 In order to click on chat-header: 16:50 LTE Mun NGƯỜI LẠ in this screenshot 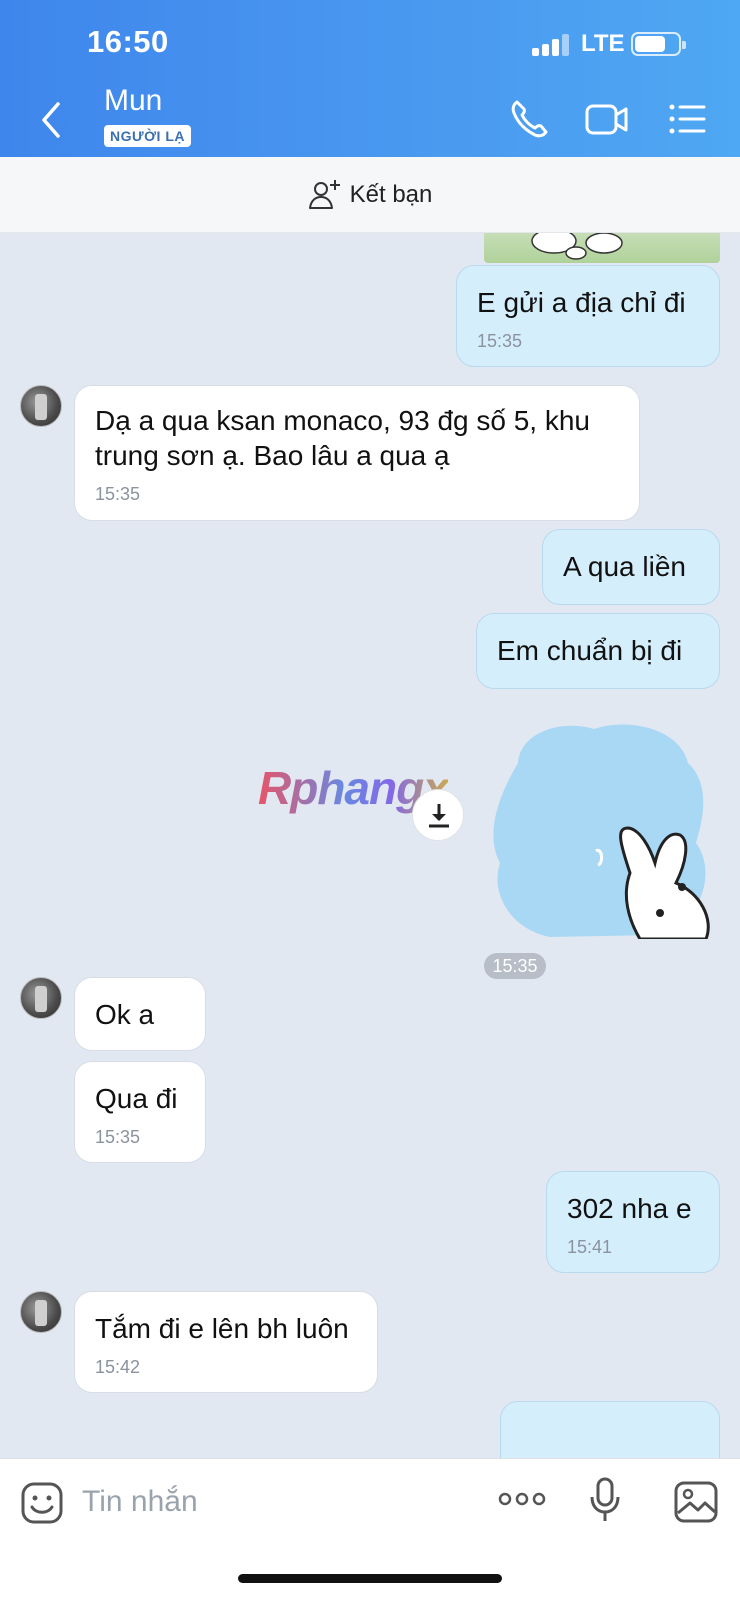, I will do `click(370, 78)`.